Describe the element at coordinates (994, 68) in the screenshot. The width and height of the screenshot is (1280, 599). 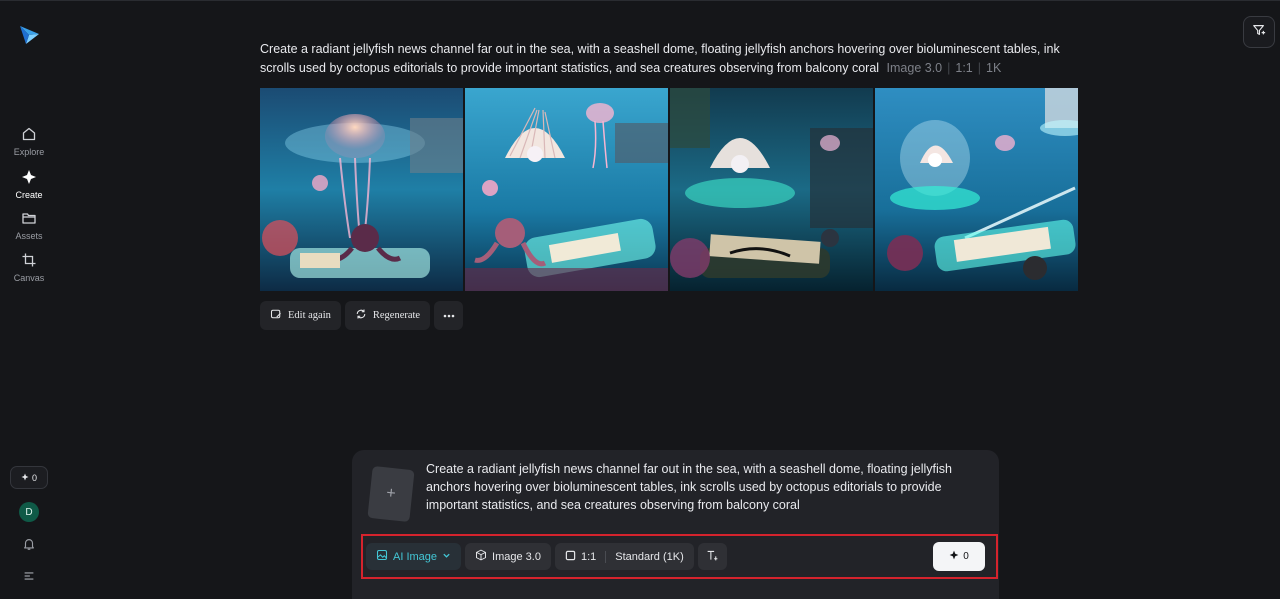
I see `resolution-tag: 1K` at that location.